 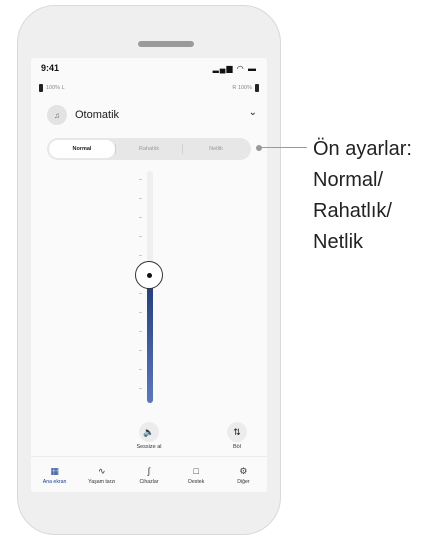 I want to click on callout-line: Netlik, so click(x=338, y=242).